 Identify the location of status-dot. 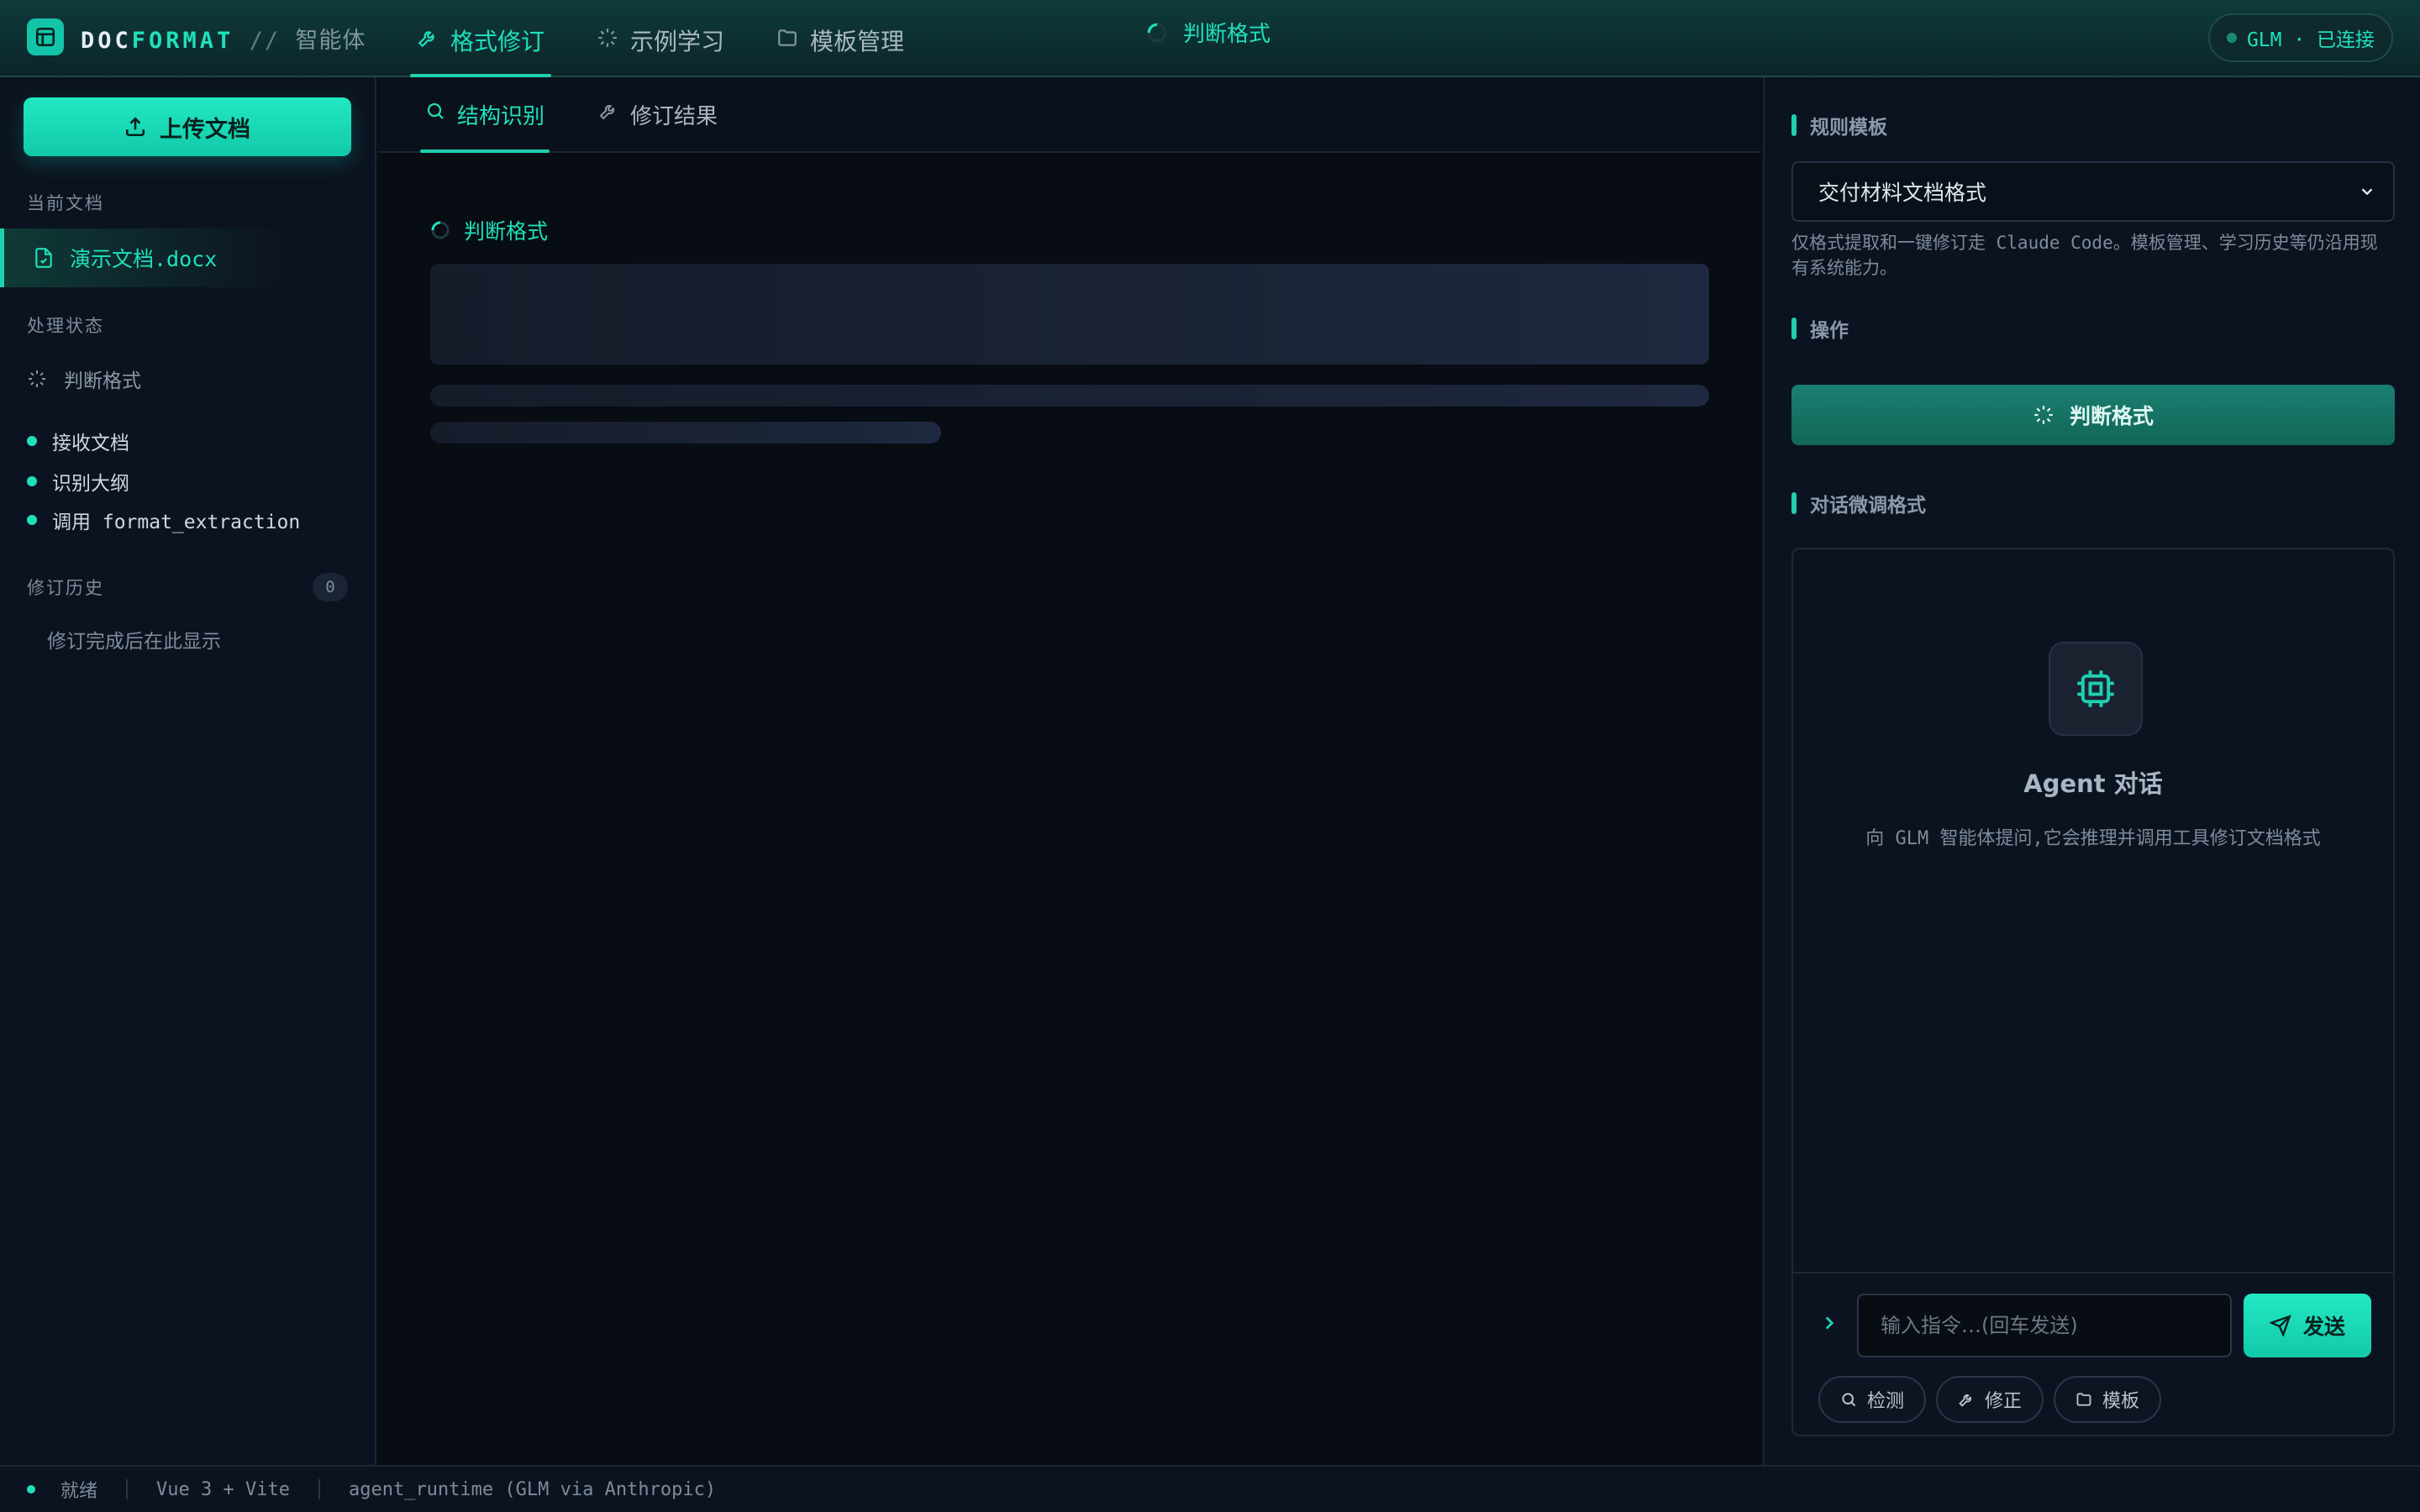
(2231, 38).